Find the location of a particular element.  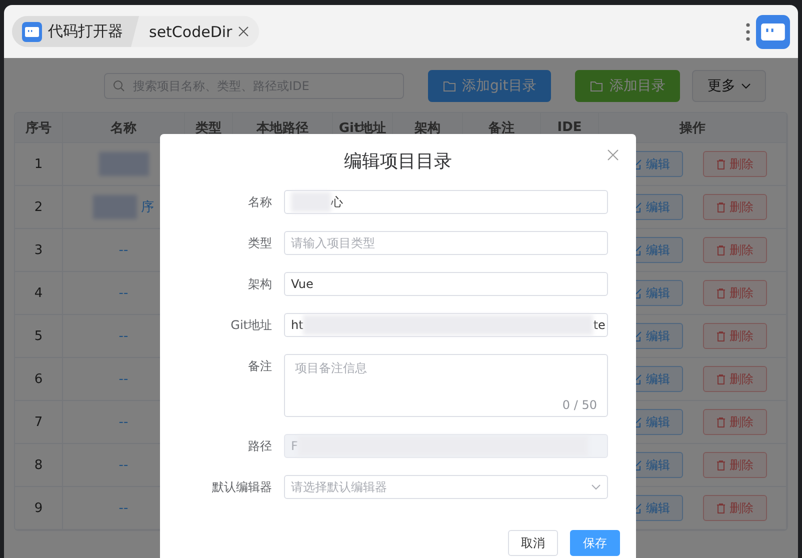

add-folder-button: 添加目录 is located at coordinates (627, 86).